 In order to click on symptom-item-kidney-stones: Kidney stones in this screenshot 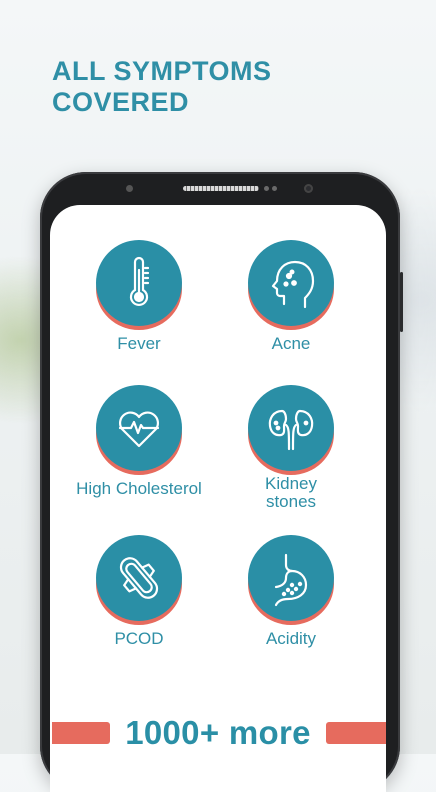, I will do `click(291, 448)`.